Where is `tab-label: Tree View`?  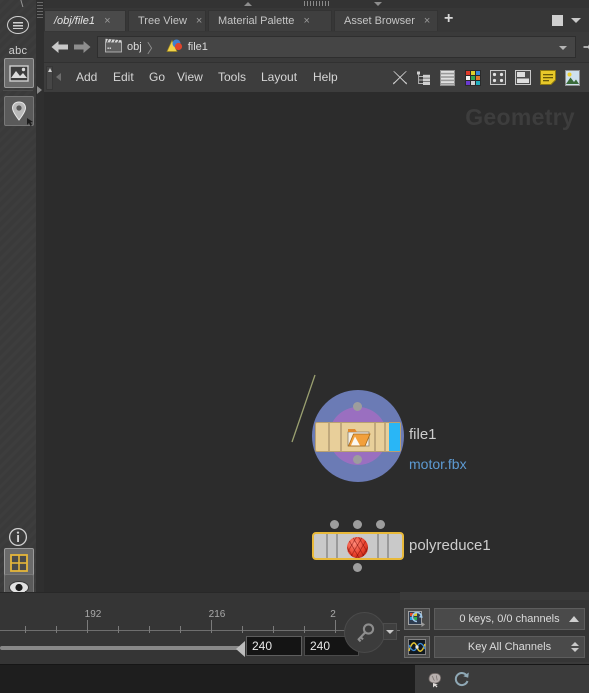 tab-label: Tree View is located at coordinates (162, 21).